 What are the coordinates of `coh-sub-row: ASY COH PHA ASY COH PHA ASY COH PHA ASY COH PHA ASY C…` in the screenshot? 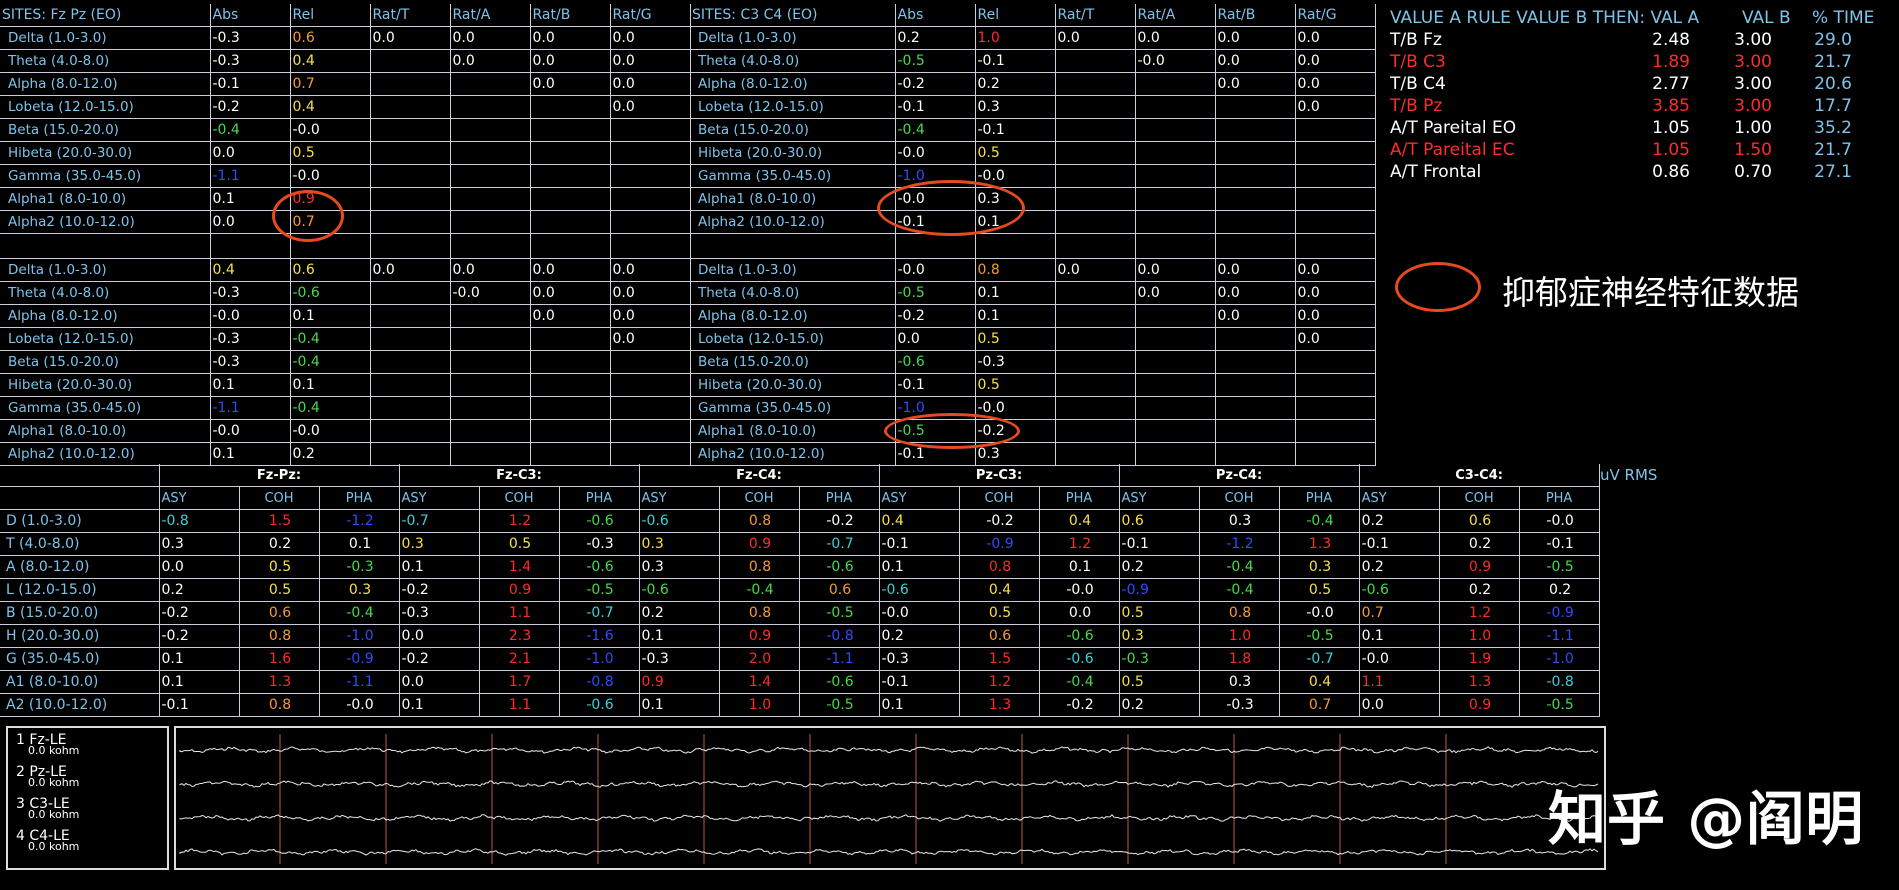 It's located at (800, 498).